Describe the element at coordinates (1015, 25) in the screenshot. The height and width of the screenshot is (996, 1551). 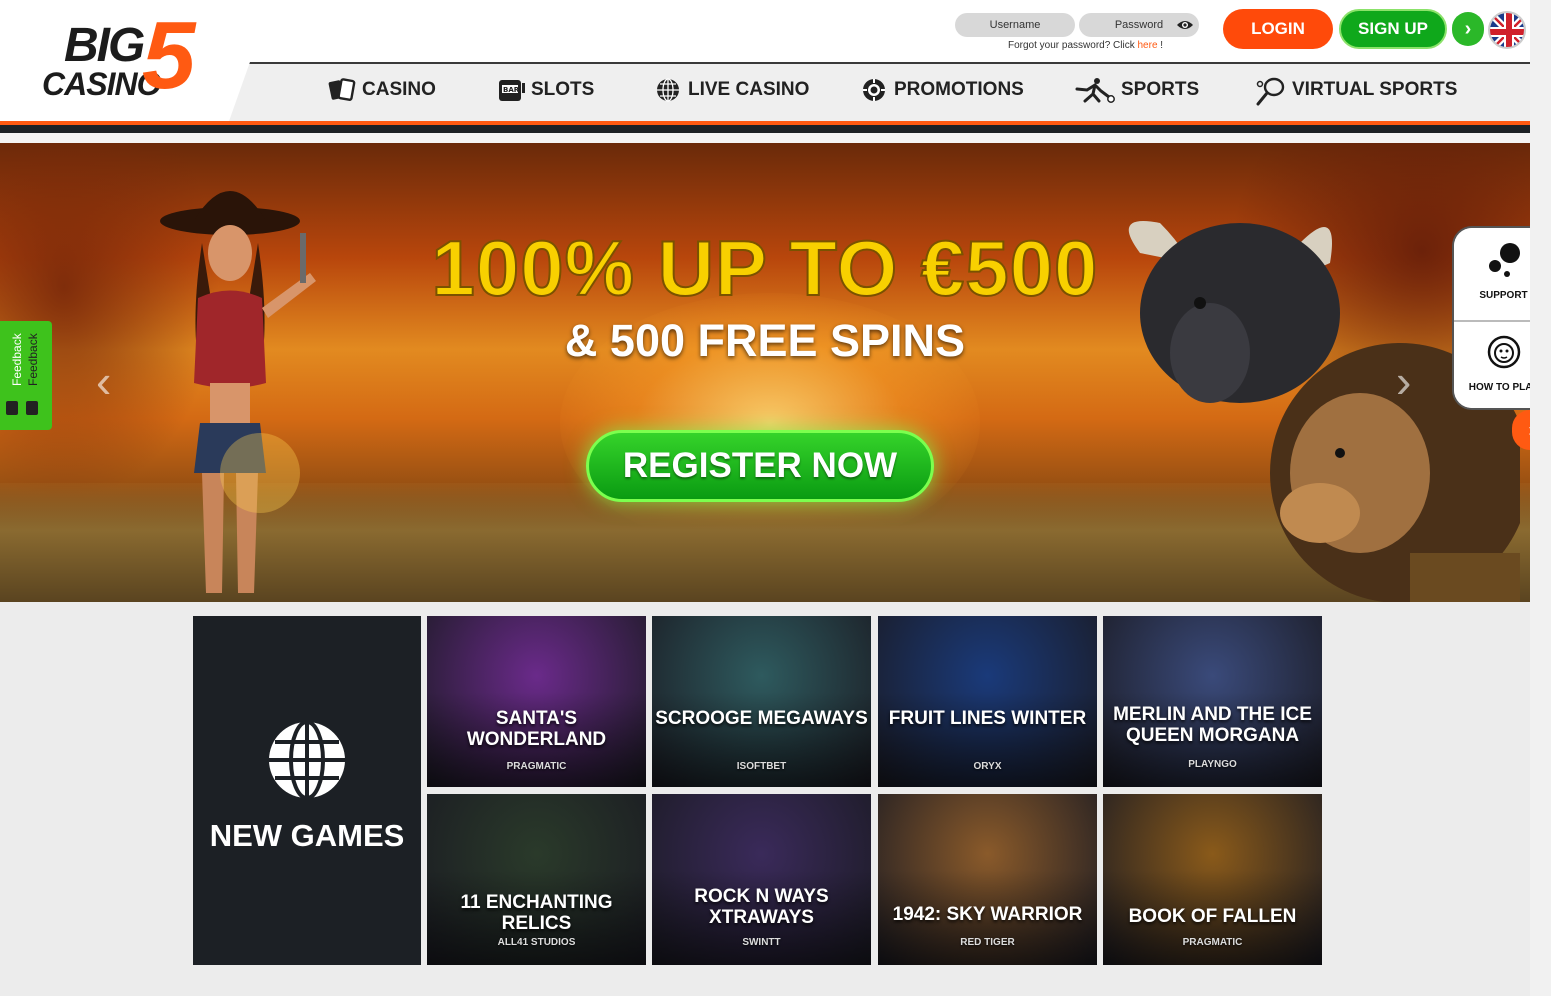
I see `username-input` at that location.